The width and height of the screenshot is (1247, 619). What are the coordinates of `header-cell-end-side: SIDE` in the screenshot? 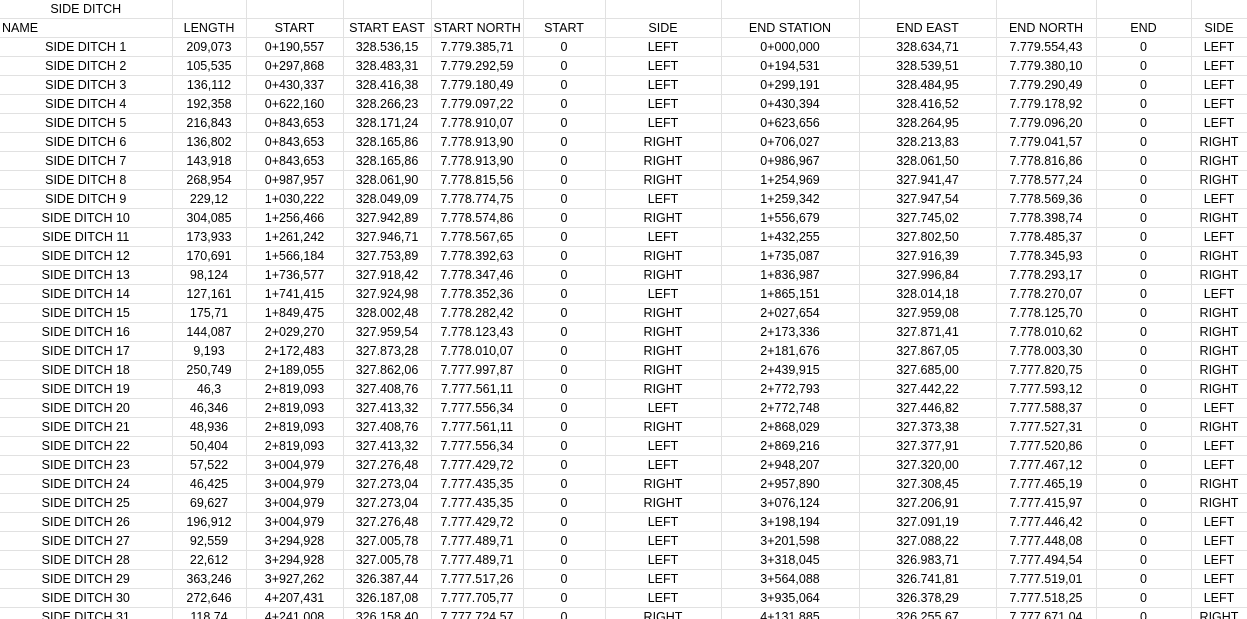 It's located at (1219, 28).